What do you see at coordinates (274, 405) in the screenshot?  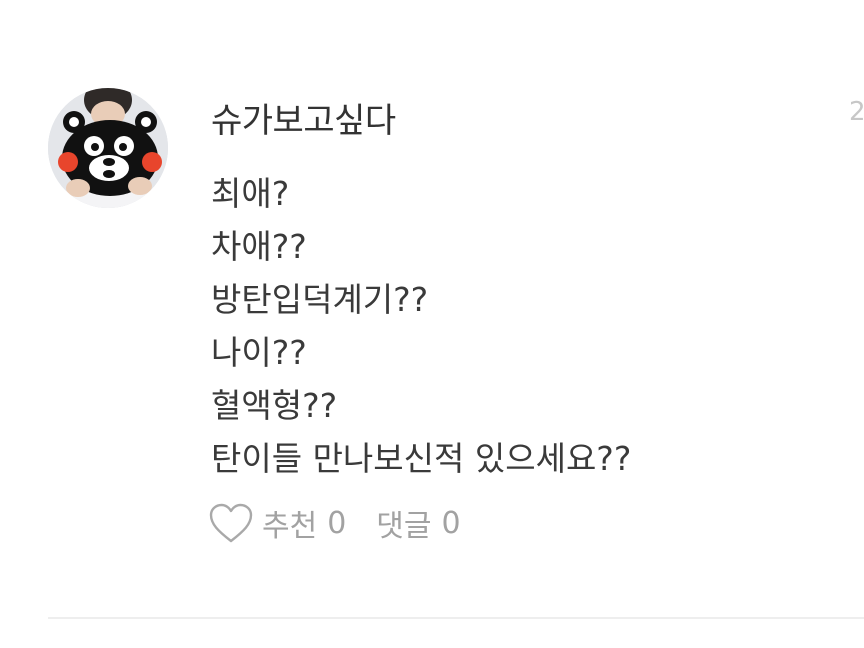 I see `comment-line: 혈액형??` at bounding box center [274, 405].